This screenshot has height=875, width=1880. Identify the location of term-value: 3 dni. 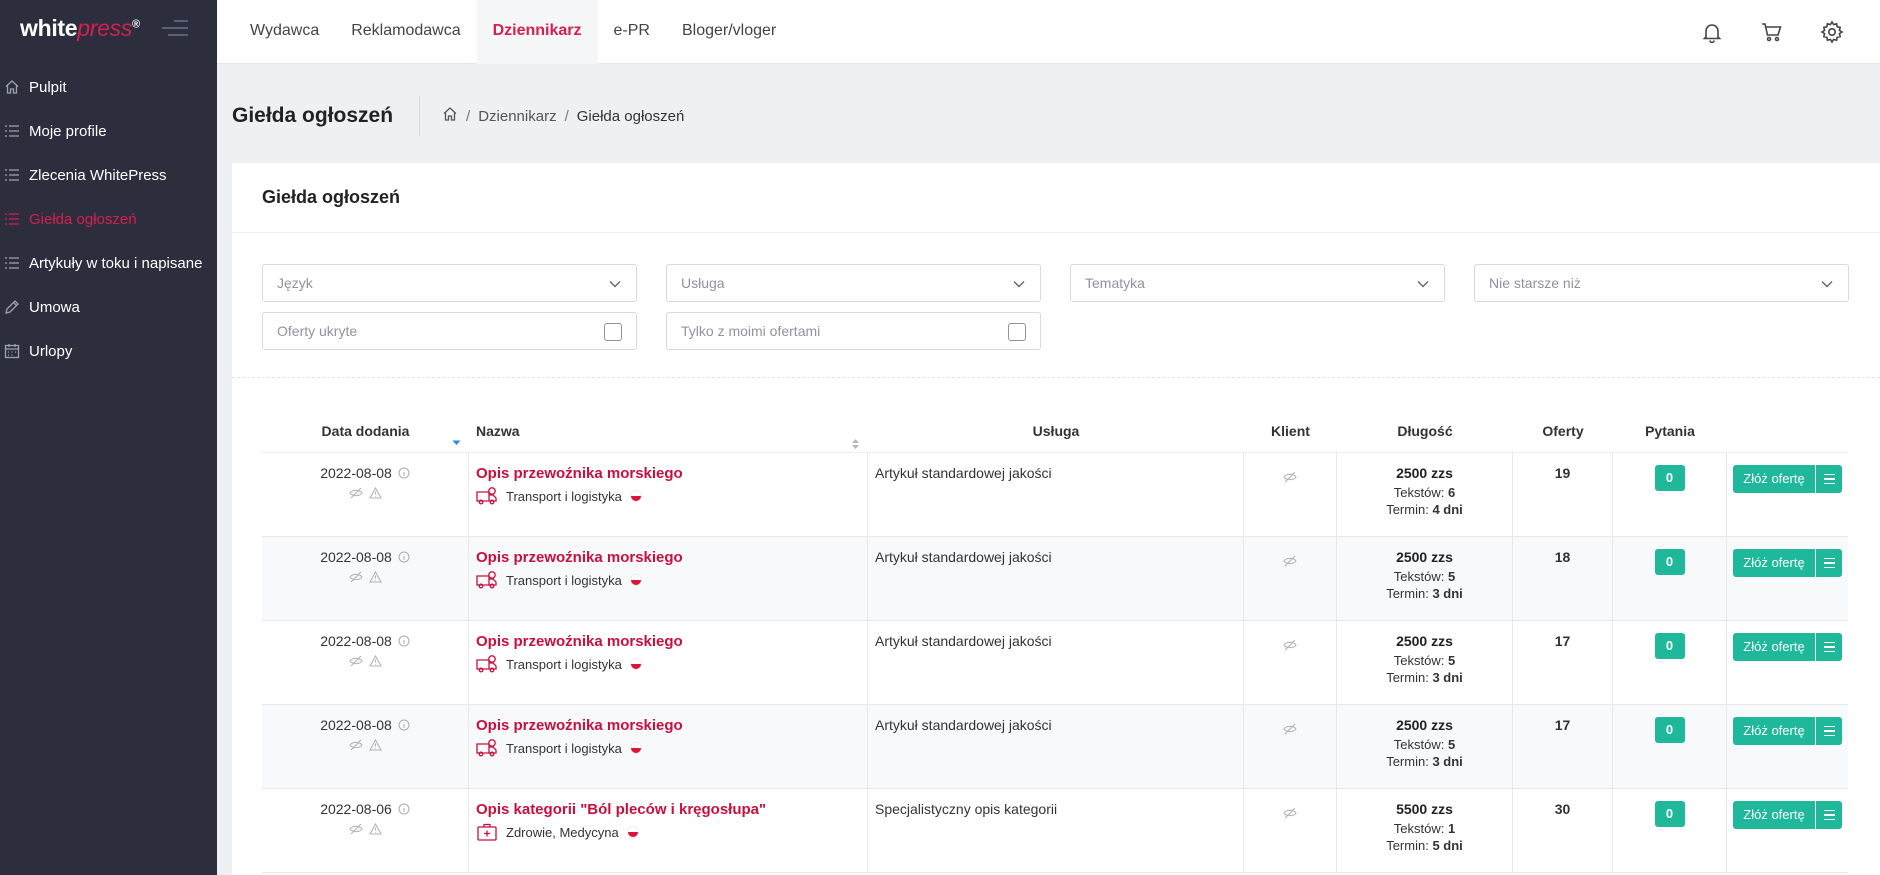
(1447, 593).